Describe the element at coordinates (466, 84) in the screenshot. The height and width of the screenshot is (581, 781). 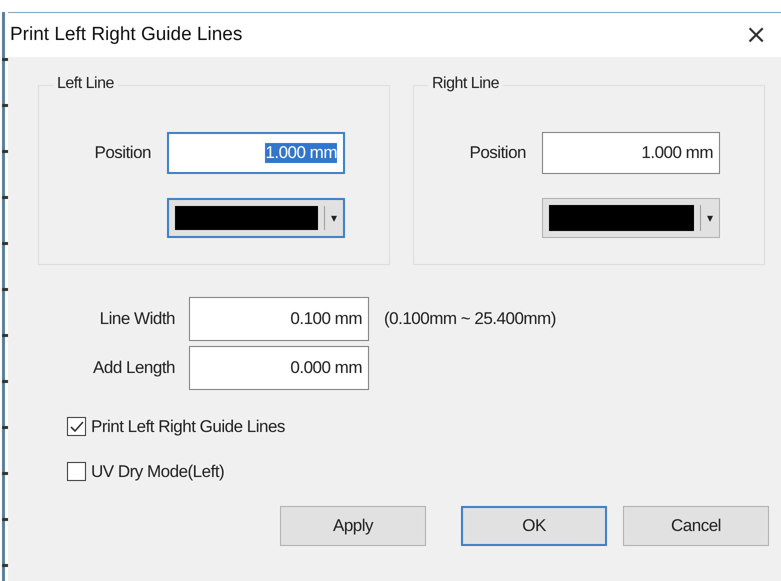
I see `group-title: Right Line` at that location.